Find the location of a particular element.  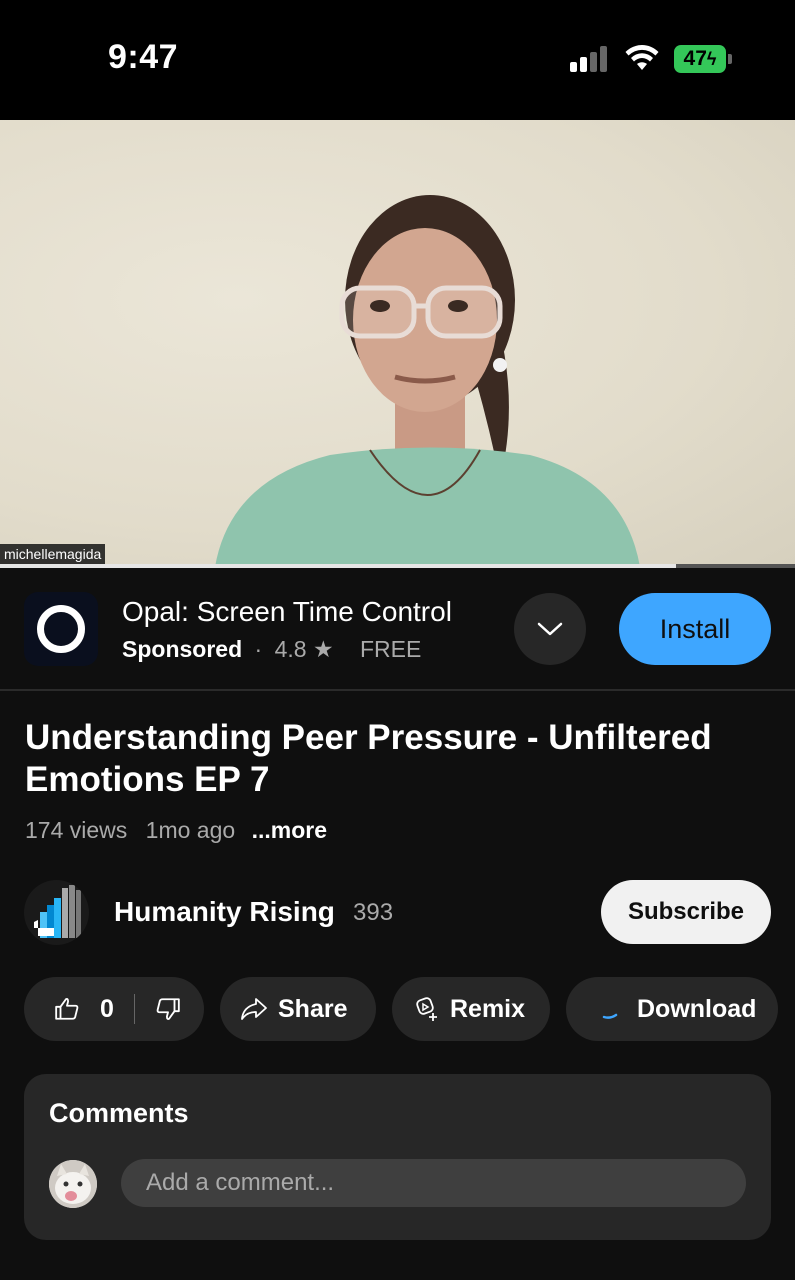

channel-avatar is located at coordinates (56, 912).